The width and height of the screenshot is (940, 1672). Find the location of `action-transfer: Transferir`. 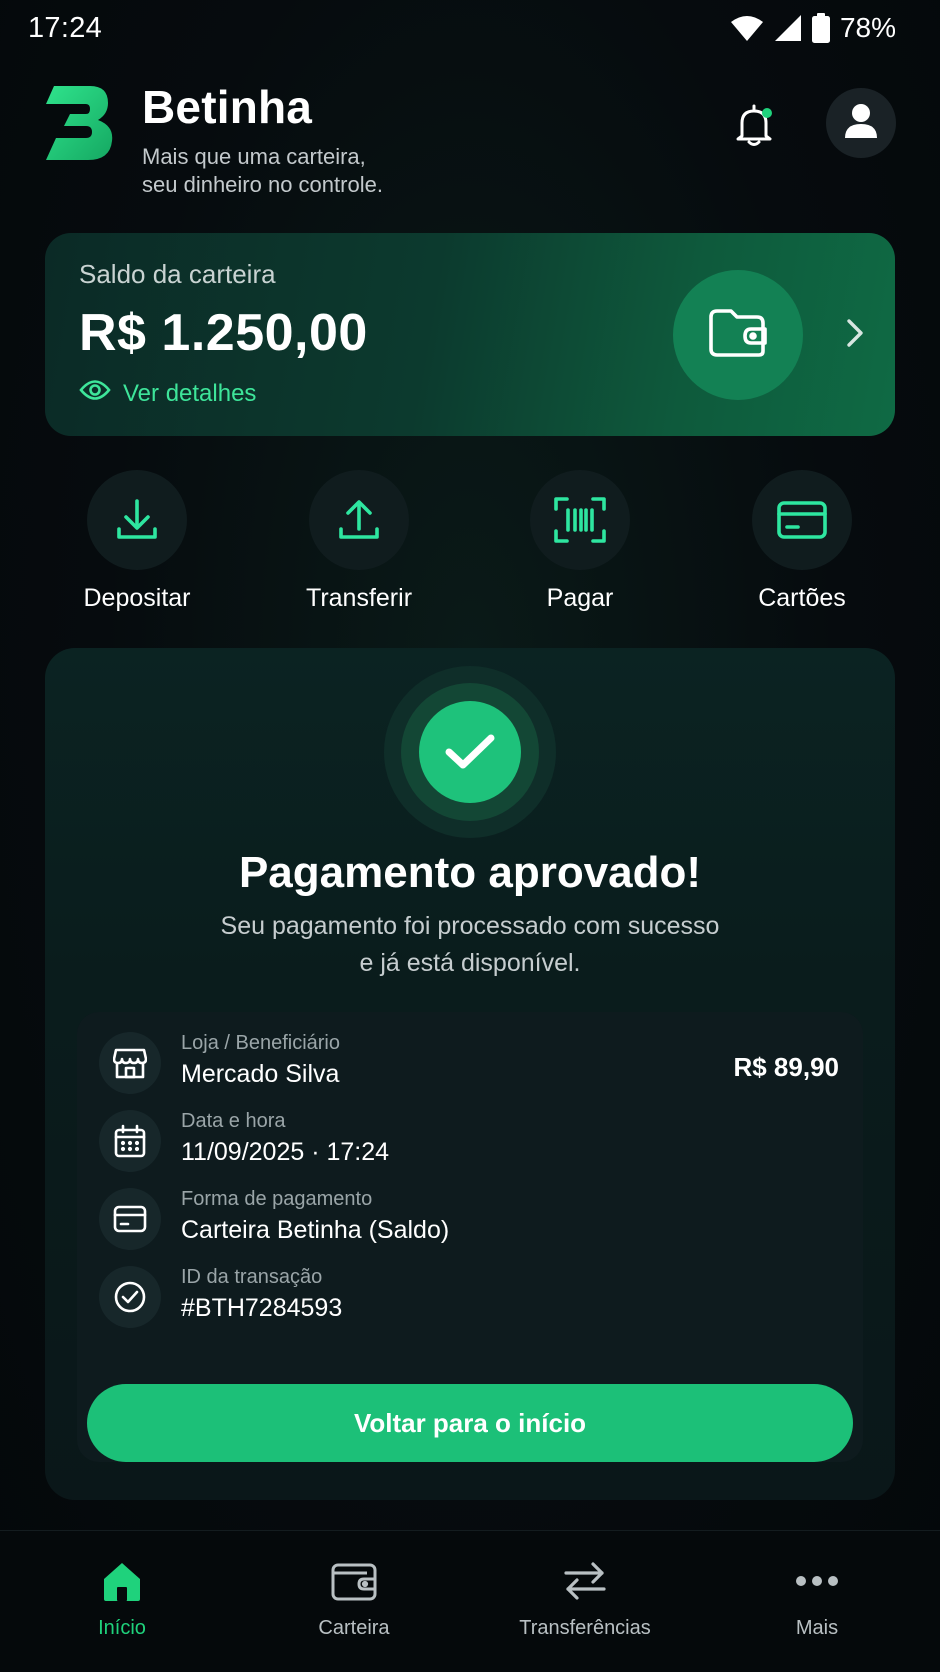

action-transfer: Transferir is located at coordinates (359, 541).